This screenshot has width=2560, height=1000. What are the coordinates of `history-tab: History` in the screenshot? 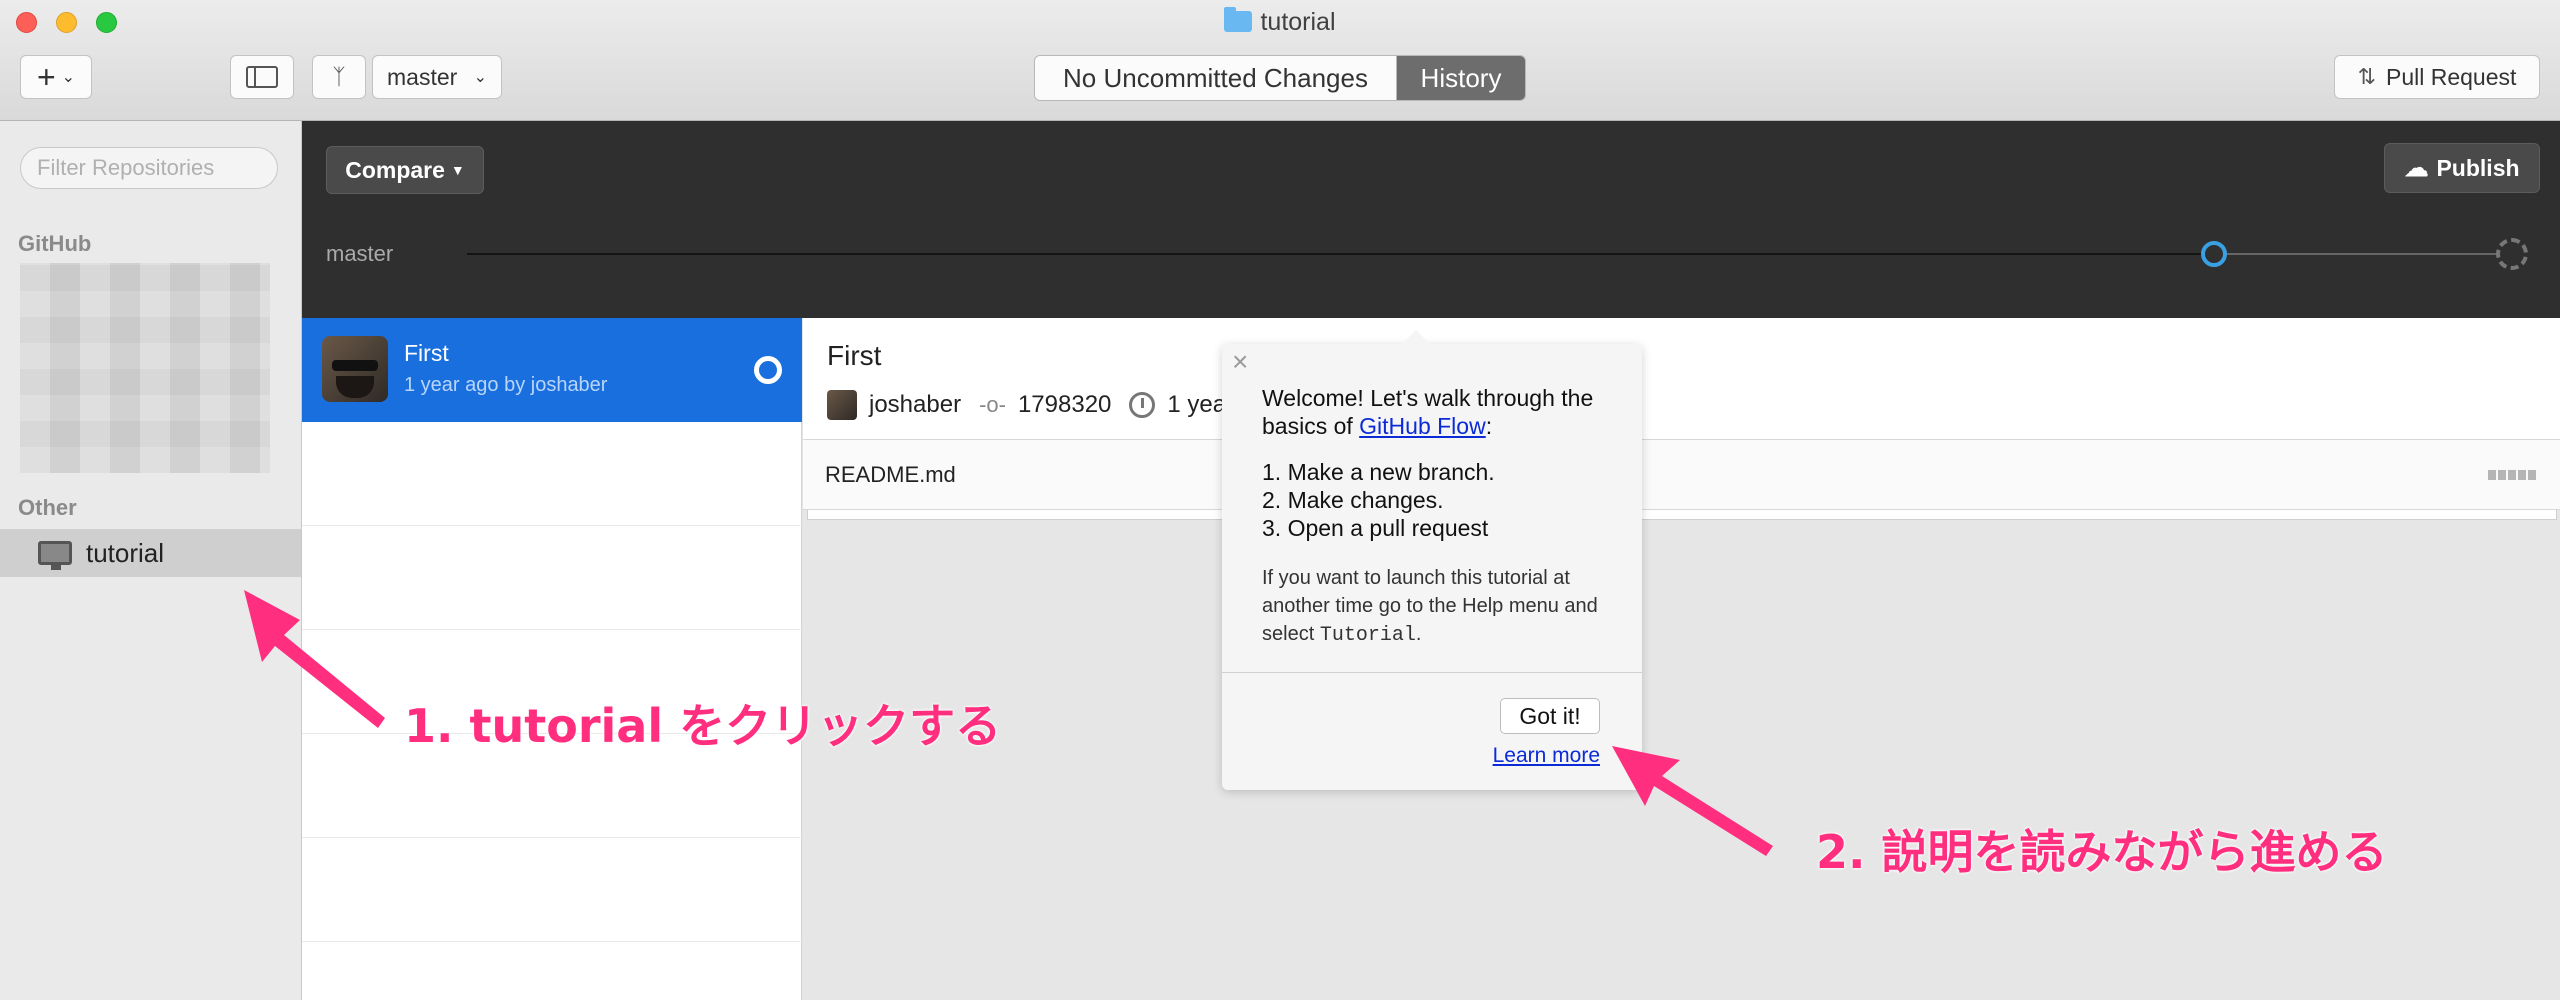 It's located at (1461, 78).